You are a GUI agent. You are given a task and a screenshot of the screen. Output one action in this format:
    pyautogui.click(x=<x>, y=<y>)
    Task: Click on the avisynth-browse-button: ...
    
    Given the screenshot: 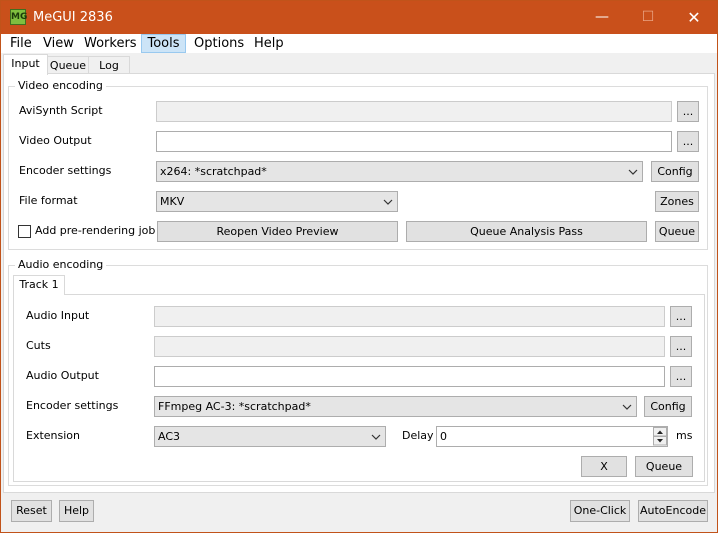 What is the action you would take?
    pyautogui.click(x=688, y=111)
    